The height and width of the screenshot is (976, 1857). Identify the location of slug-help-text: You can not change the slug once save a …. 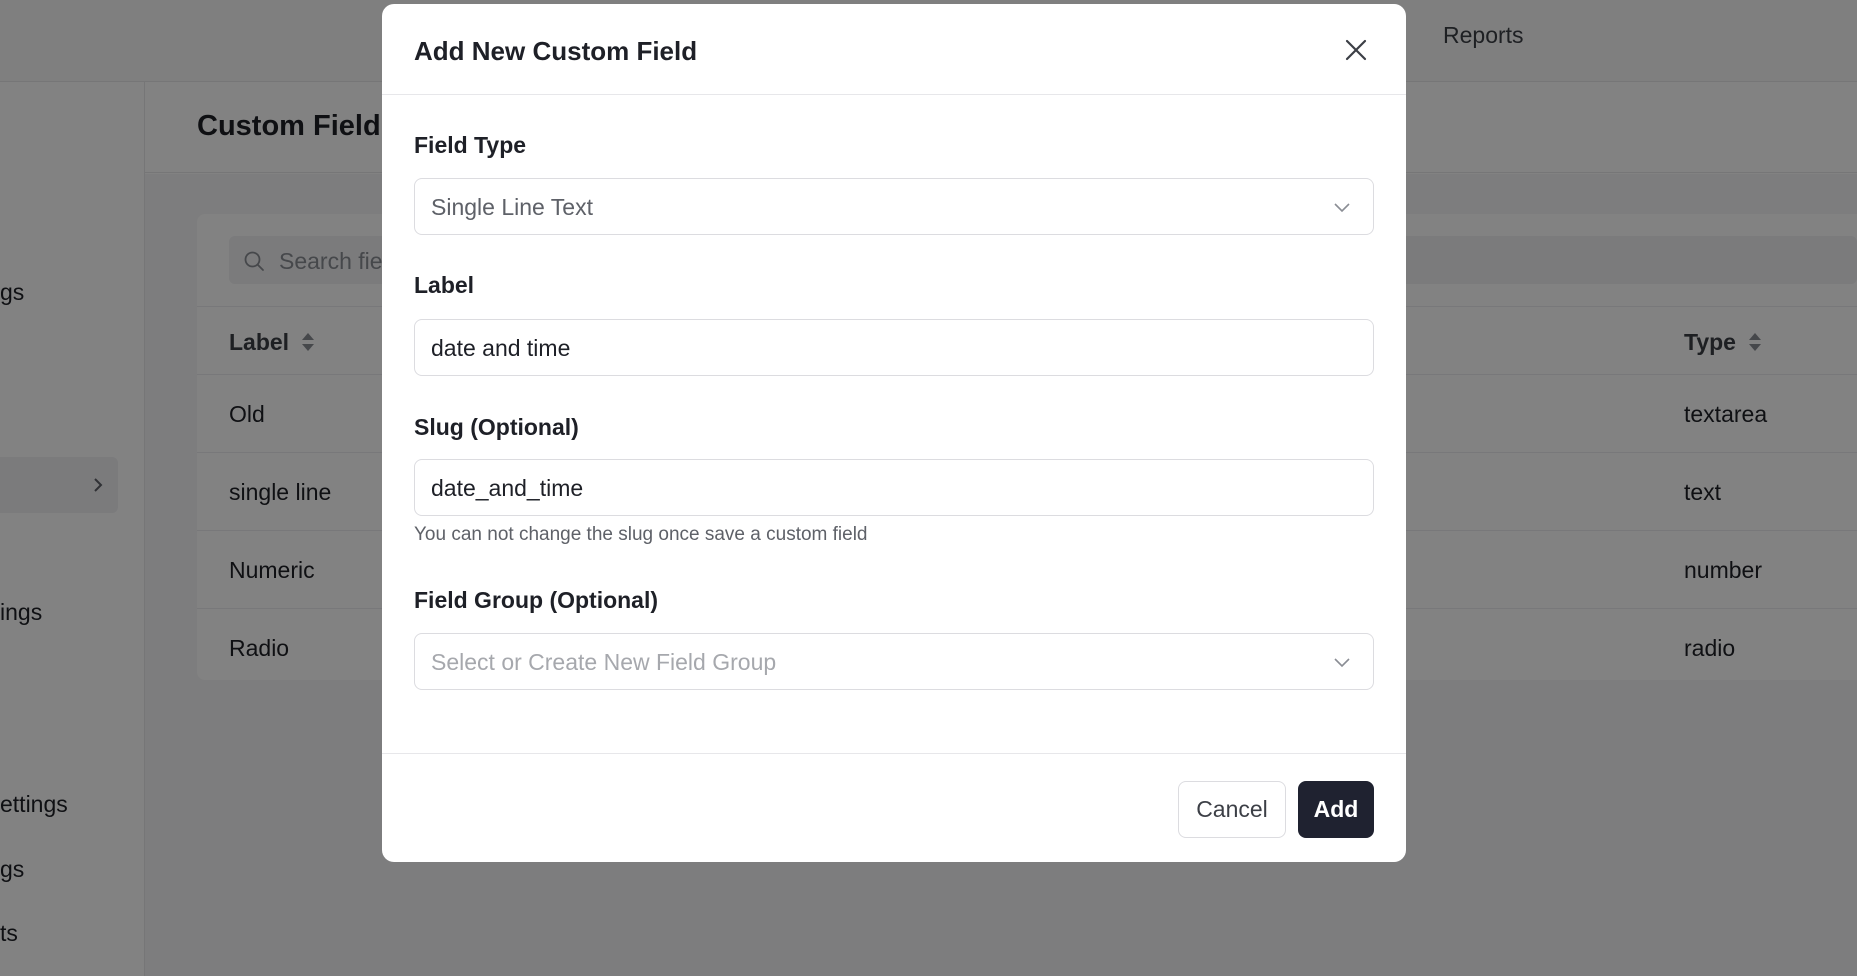
(641, 534).